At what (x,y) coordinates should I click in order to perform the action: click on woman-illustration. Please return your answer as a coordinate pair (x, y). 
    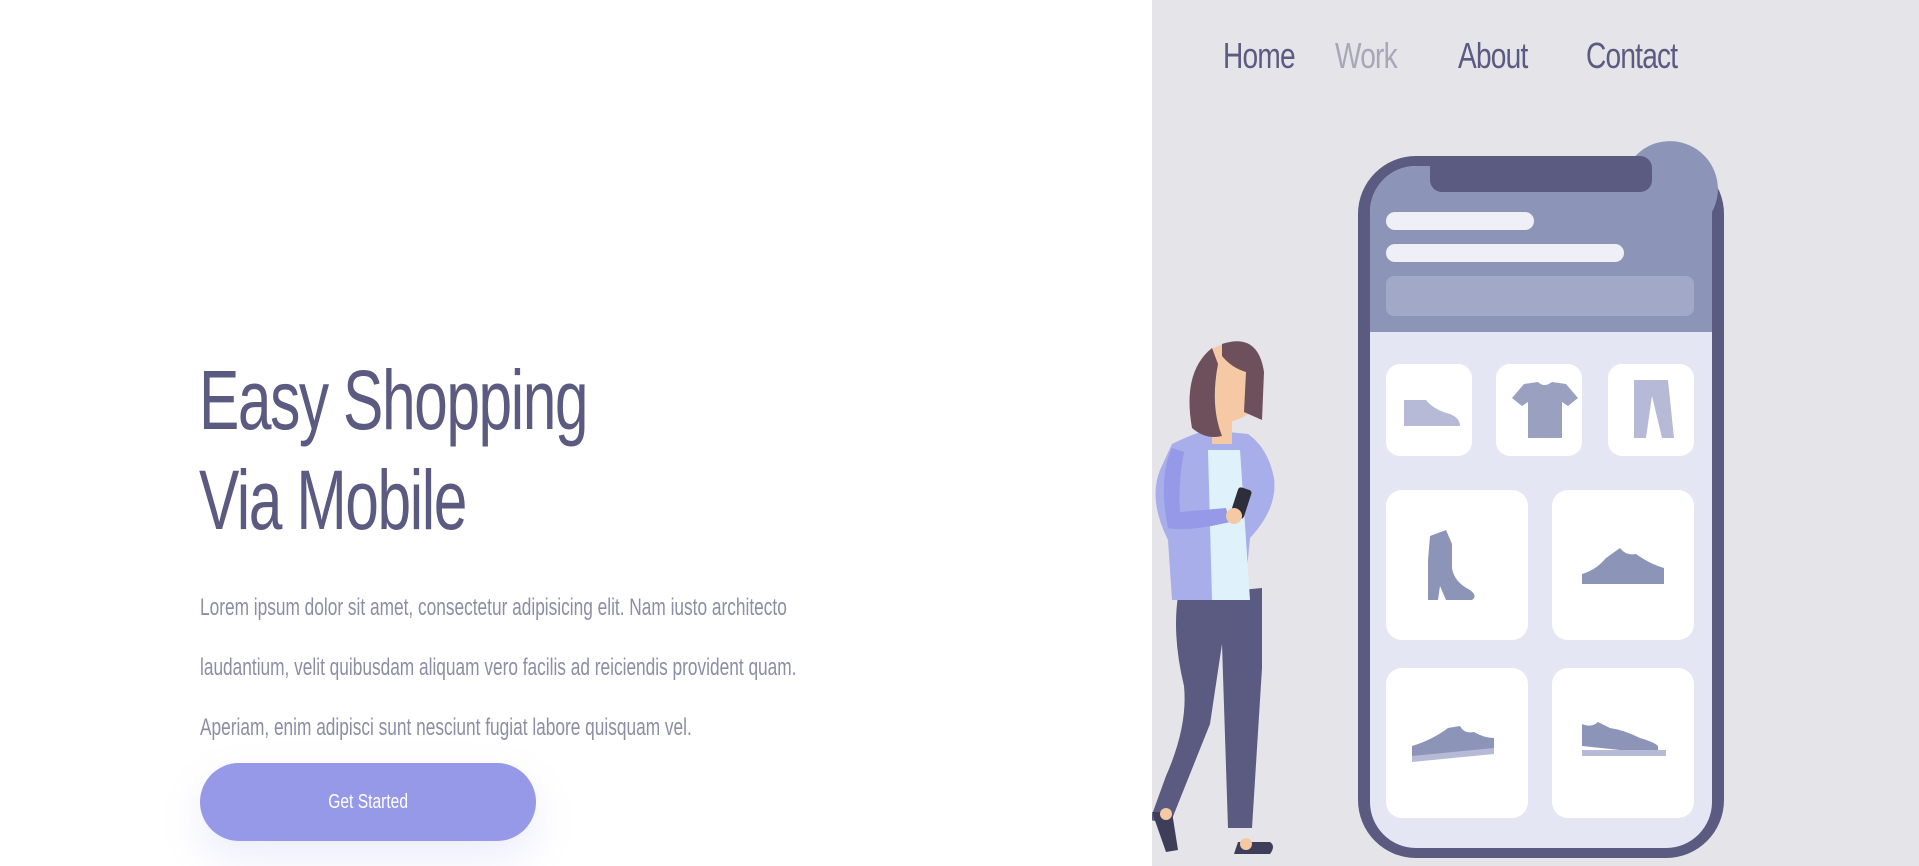
    Looking at the image, I should click on (1213, 597).